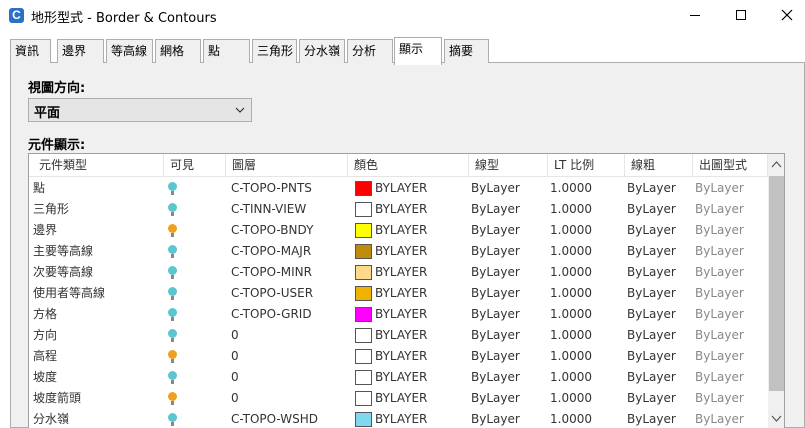 This screenshot has width=805, height=428. Describe the element at coordinates (730, 165) in the screenshot. I see `column-header-plot-style: 出圖型式` at that location.